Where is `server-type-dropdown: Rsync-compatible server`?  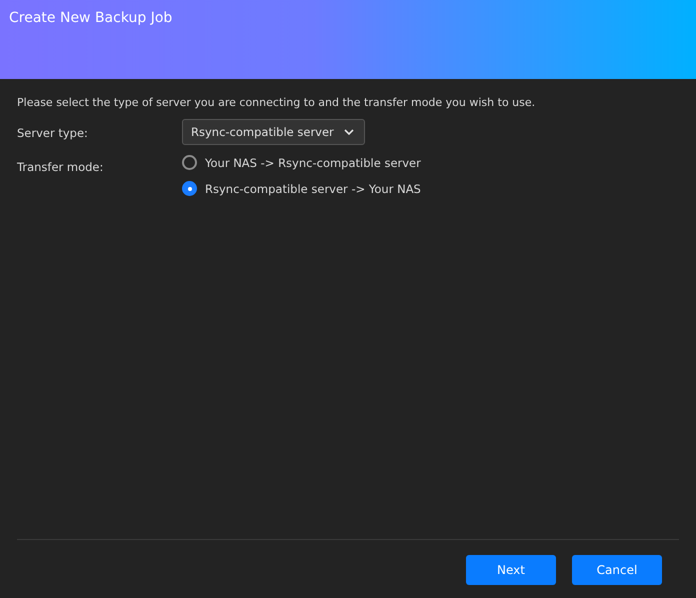
server-type-dropdown: Rsync-compatible server is located at coordinates (273, 132).